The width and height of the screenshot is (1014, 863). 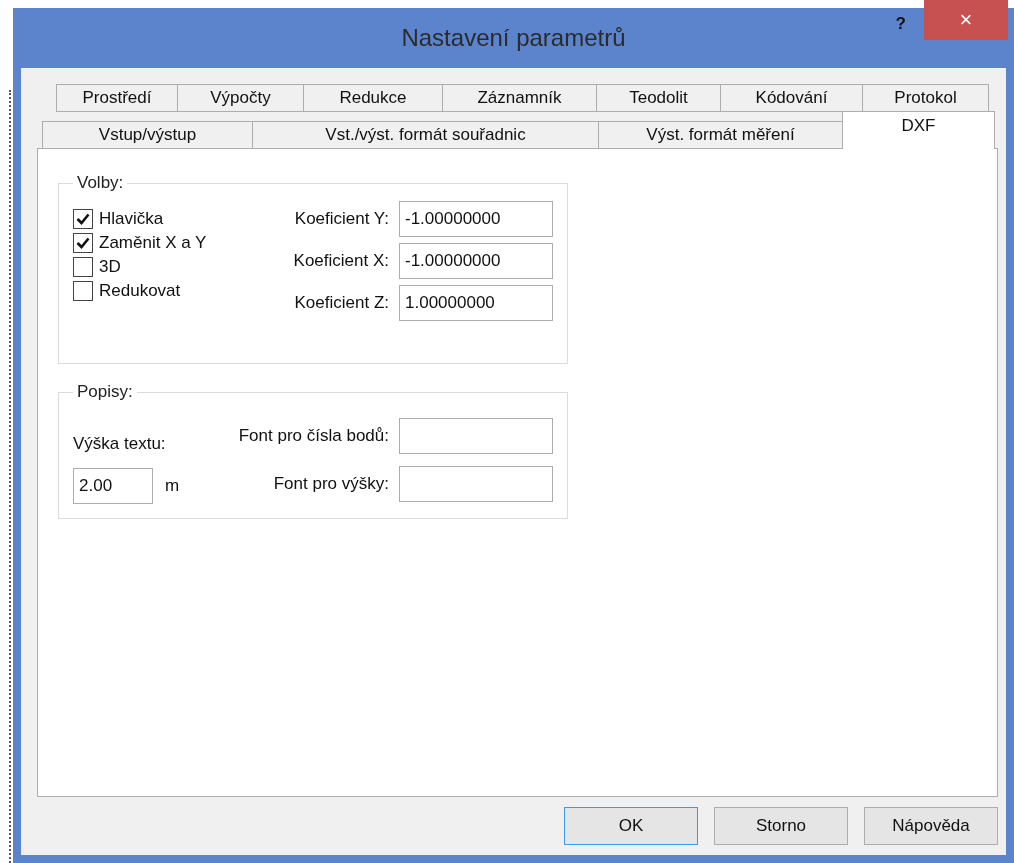 What do you see at coordinates (240, 98) in the screenshot?
I see `tab: Výpočty` at bounding box center [240, 98].